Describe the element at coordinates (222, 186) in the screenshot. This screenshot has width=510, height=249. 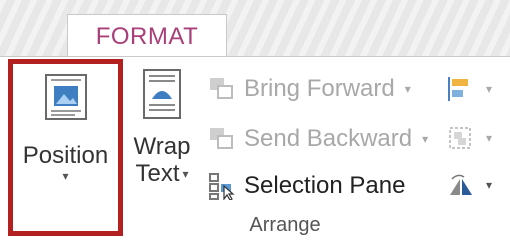
I see `selection-pane-icon` at that location.